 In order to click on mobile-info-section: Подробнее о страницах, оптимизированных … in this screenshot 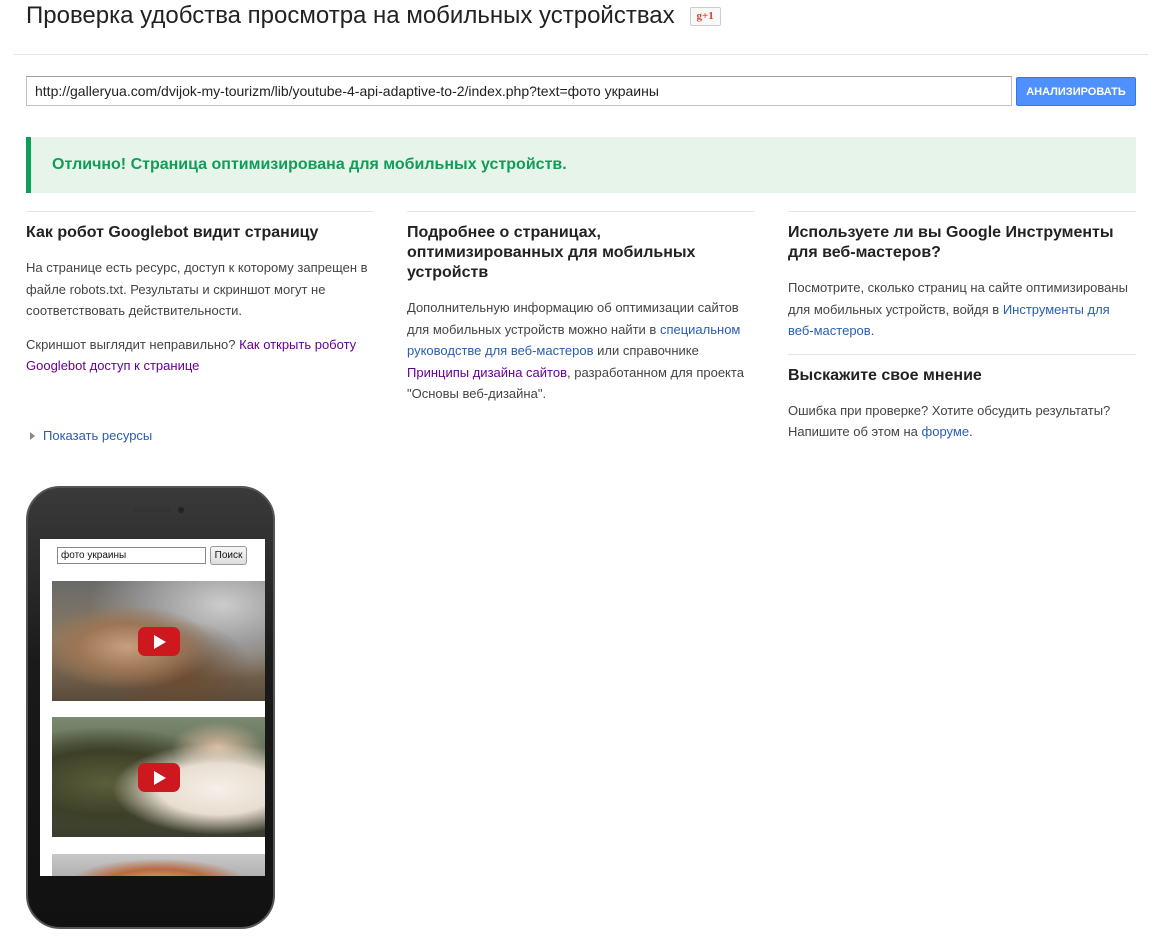, I will do `click(580, 314)`.